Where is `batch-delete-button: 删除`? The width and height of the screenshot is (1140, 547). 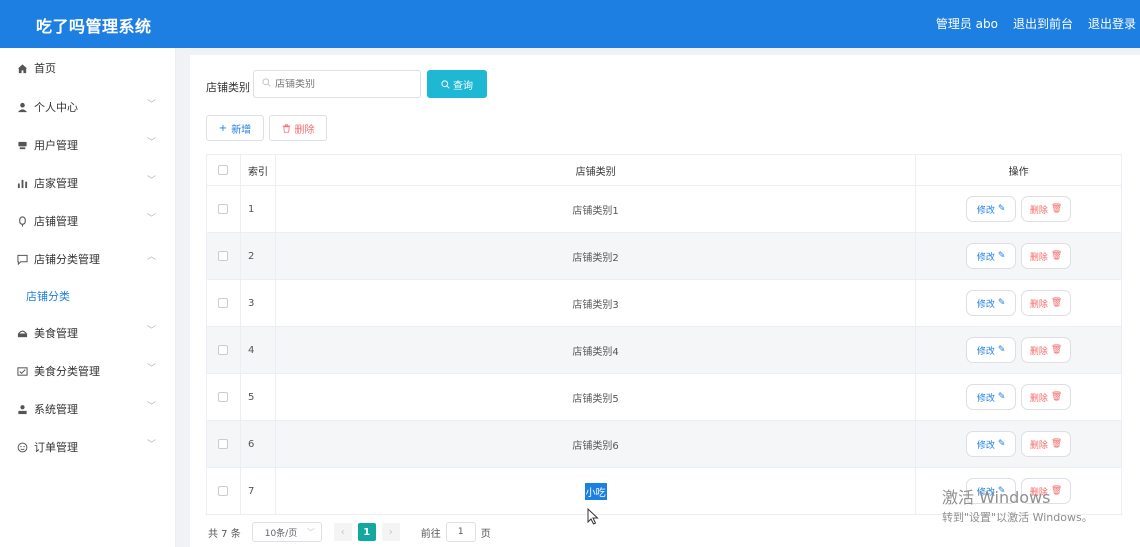
batch-delete-button: 删除 is located at coordinates (298, 128).